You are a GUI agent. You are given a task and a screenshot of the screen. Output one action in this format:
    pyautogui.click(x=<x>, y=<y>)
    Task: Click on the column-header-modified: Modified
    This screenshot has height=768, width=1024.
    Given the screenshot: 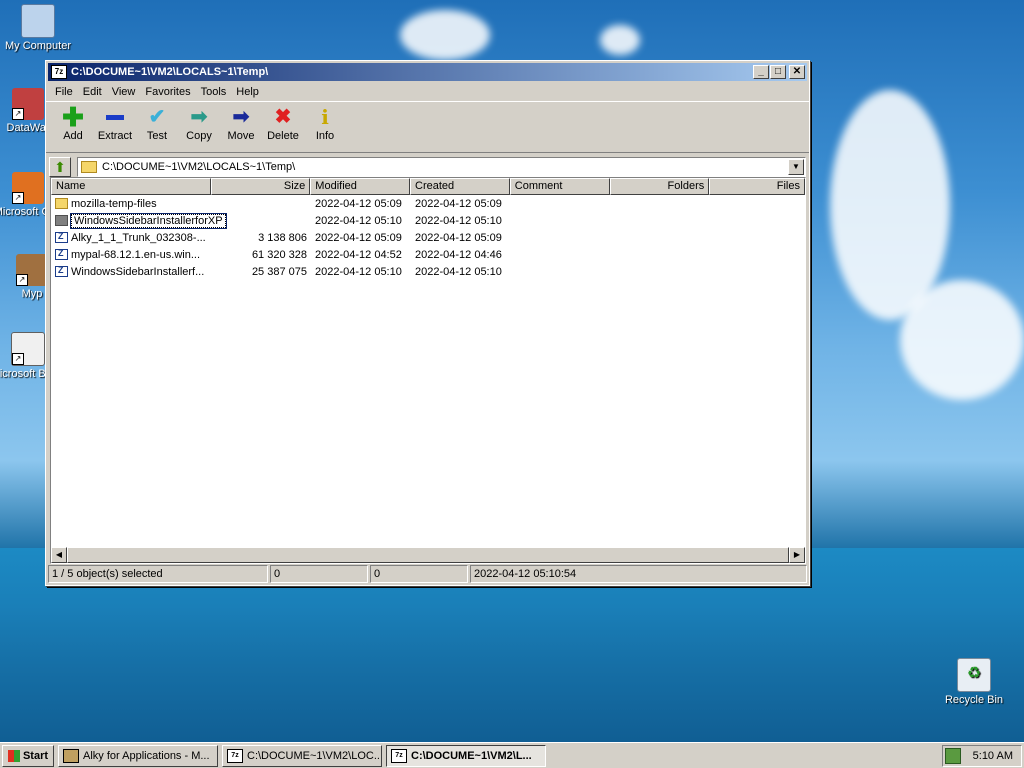 What is the action you would take?
    pyautogui.click(x=360, y=186)
    